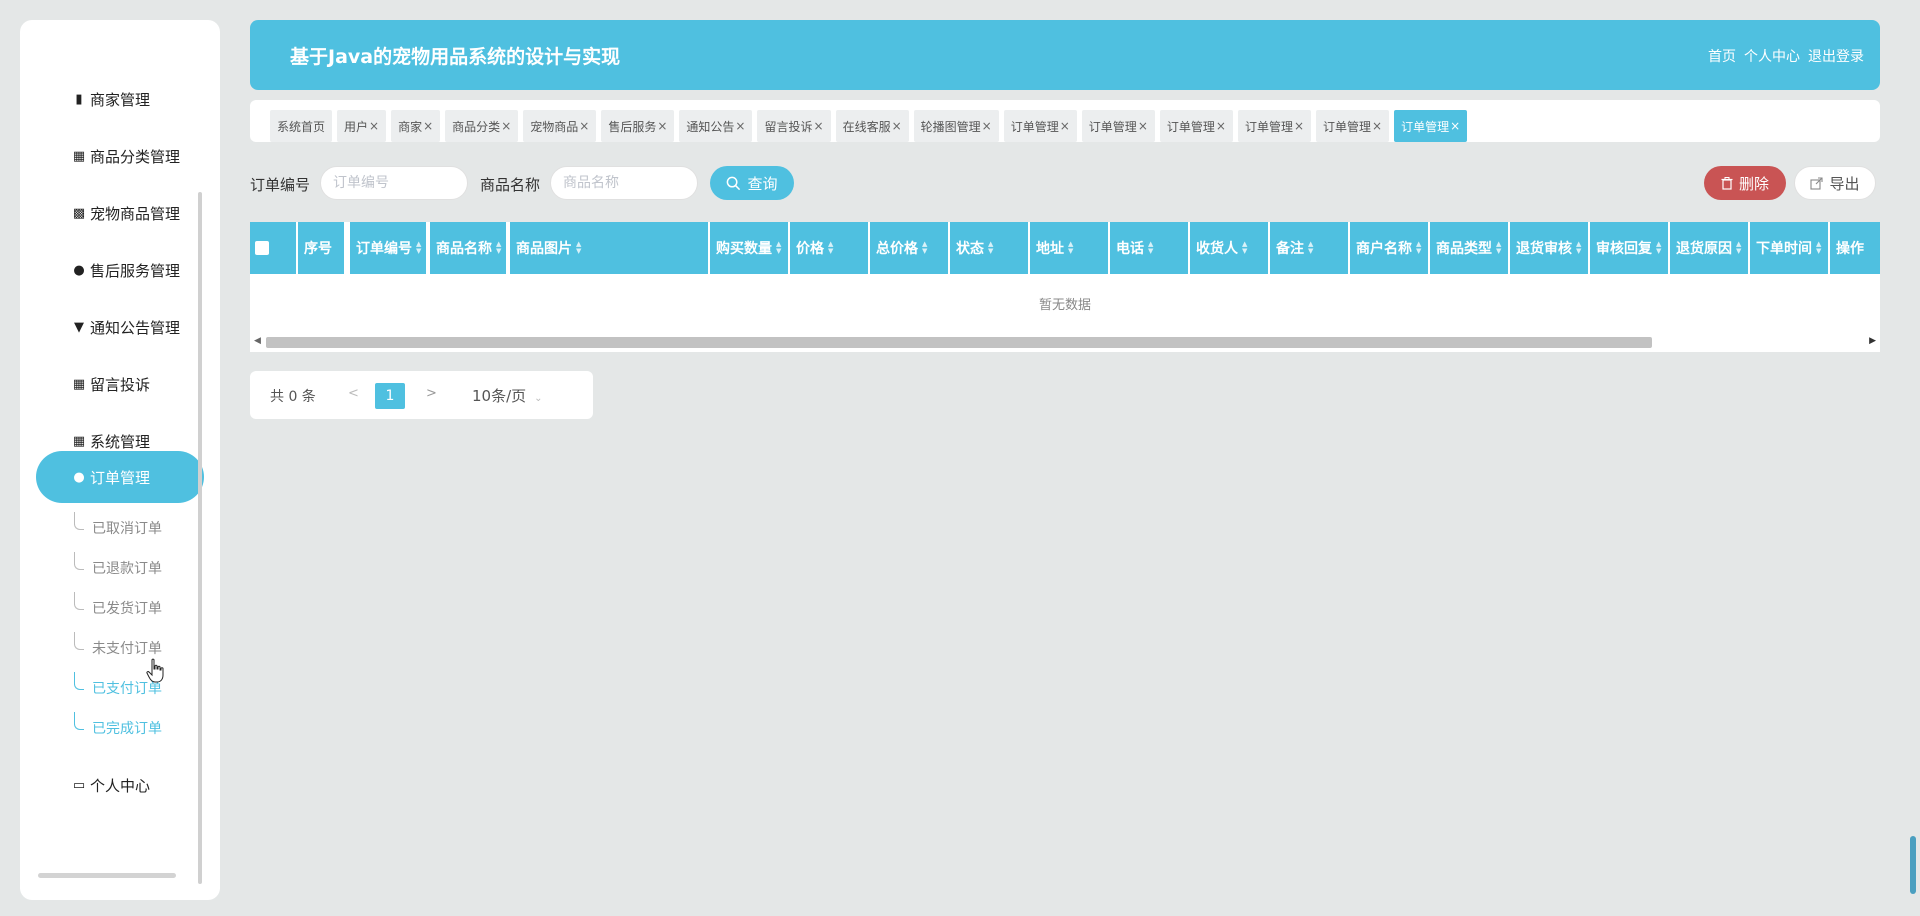 This screenshot has height=916, width=1920. I want to click on next-page-button: >, so click(431, 393).